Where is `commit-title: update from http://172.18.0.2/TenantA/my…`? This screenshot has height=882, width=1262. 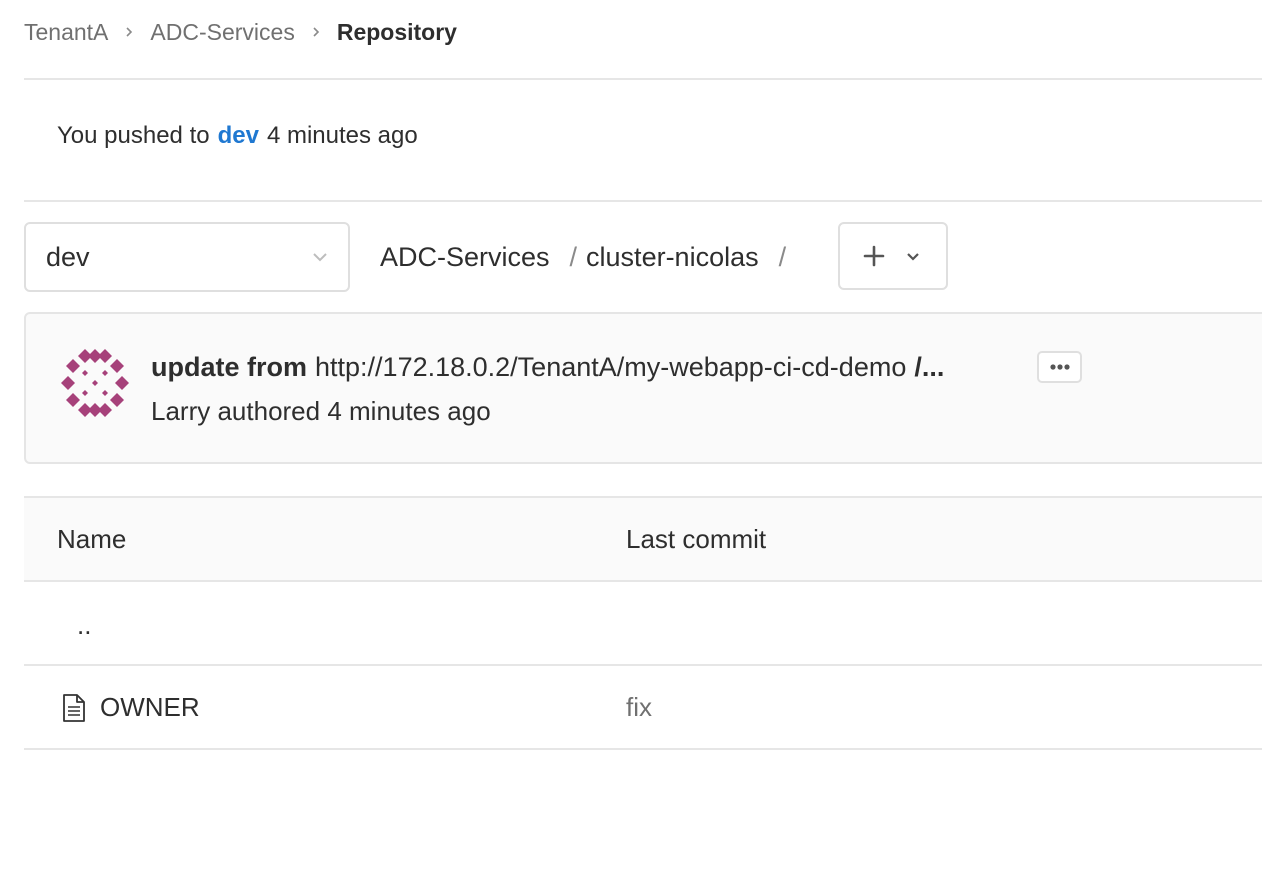 commit-title: update from http://172.18.0.2/TenantA/my… is located at coordinates (547, 367).